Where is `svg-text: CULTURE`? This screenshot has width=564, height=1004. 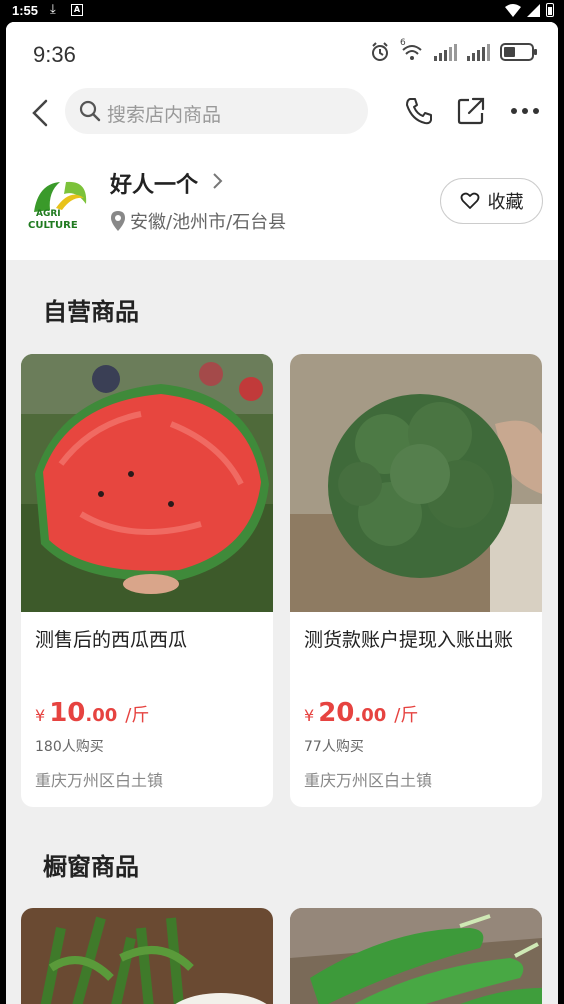
svg-text: CULTURE is located at coordinates (53, 225).